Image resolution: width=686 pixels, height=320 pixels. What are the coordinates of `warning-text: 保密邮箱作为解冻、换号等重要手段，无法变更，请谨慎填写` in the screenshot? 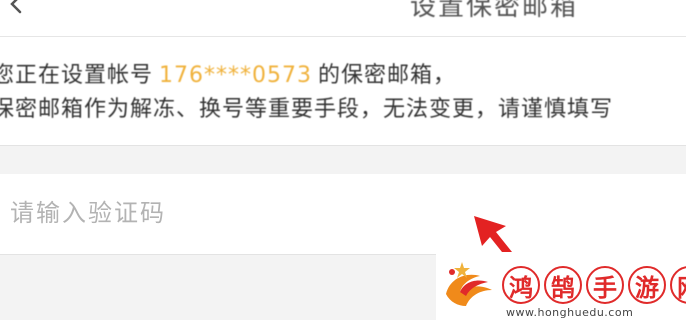 It's located at (307, 109).